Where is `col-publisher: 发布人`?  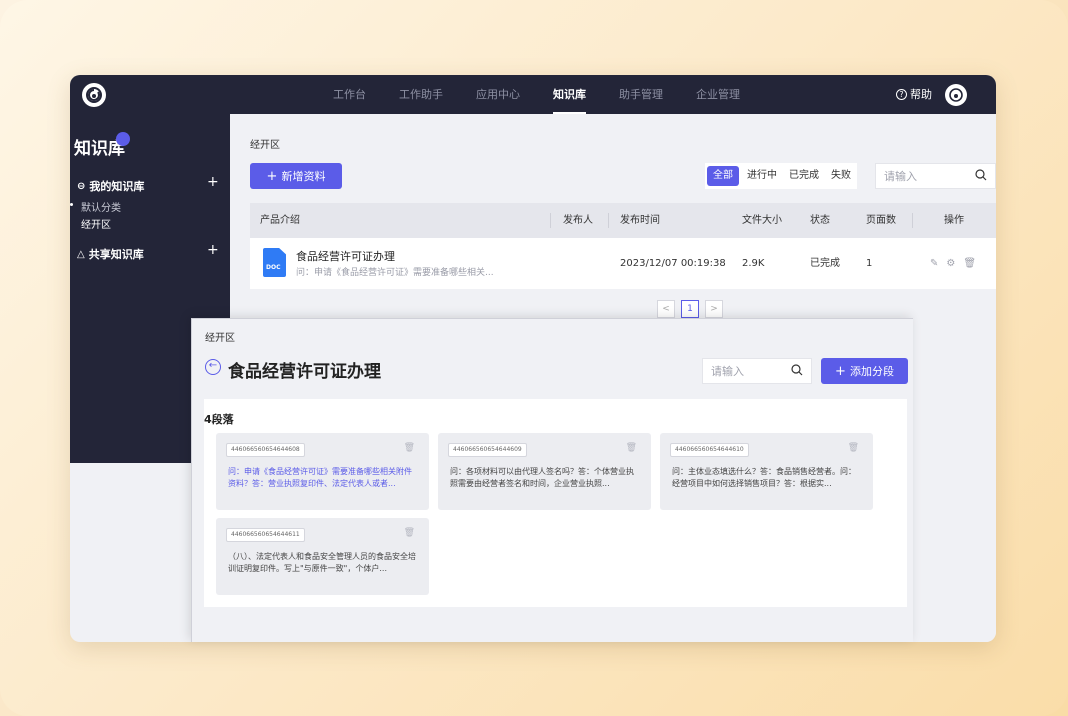
col-publisher: 发布人 is located at coordinates (578, 220).